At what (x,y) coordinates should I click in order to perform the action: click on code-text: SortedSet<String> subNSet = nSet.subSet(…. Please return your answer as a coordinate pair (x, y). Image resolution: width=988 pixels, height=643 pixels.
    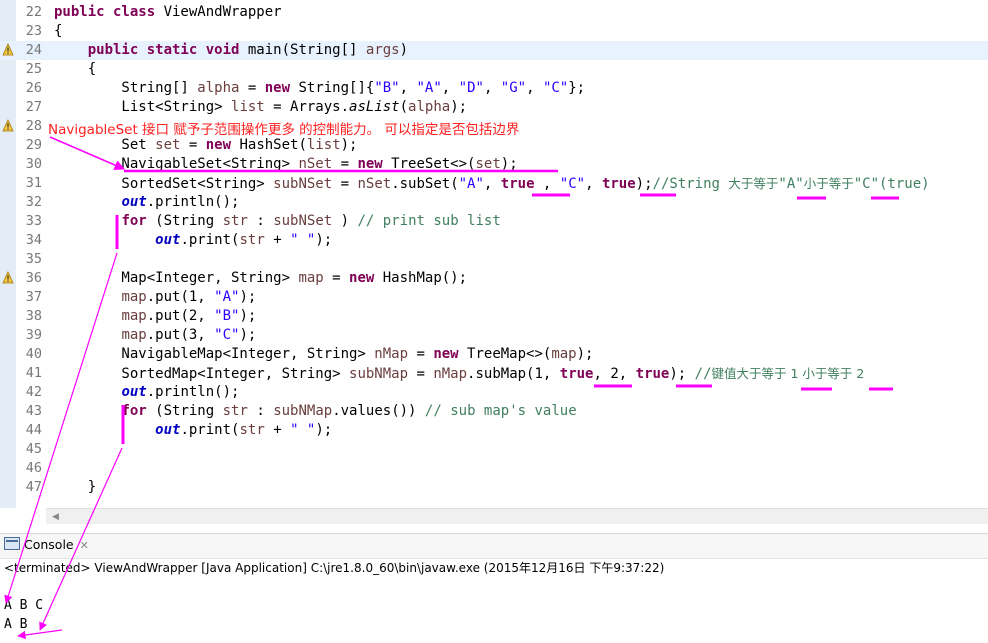
    Looking at the image, I should click on (491, 184).